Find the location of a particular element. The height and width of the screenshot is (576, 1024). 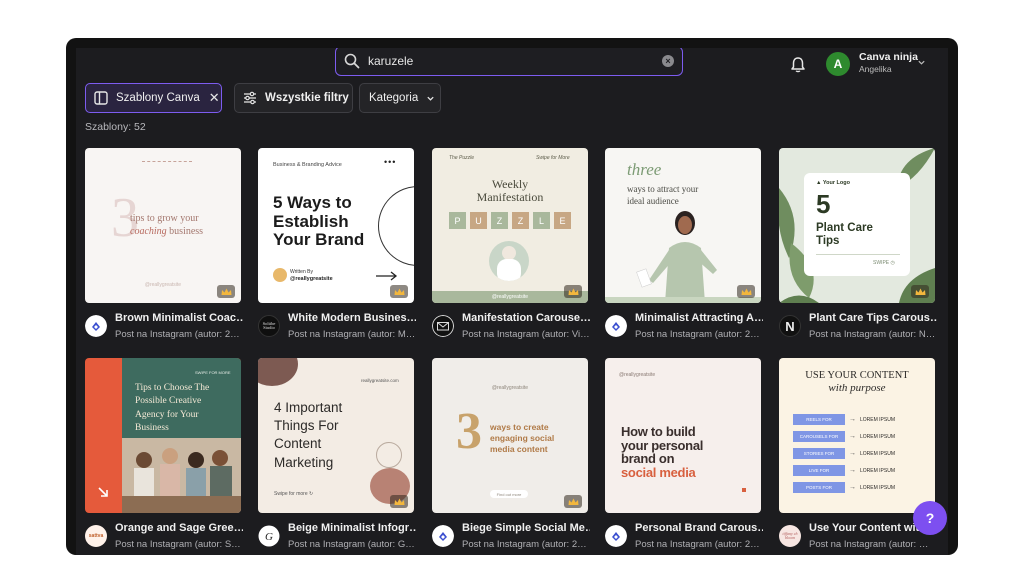

search-input is located at coordinates (515, 61).